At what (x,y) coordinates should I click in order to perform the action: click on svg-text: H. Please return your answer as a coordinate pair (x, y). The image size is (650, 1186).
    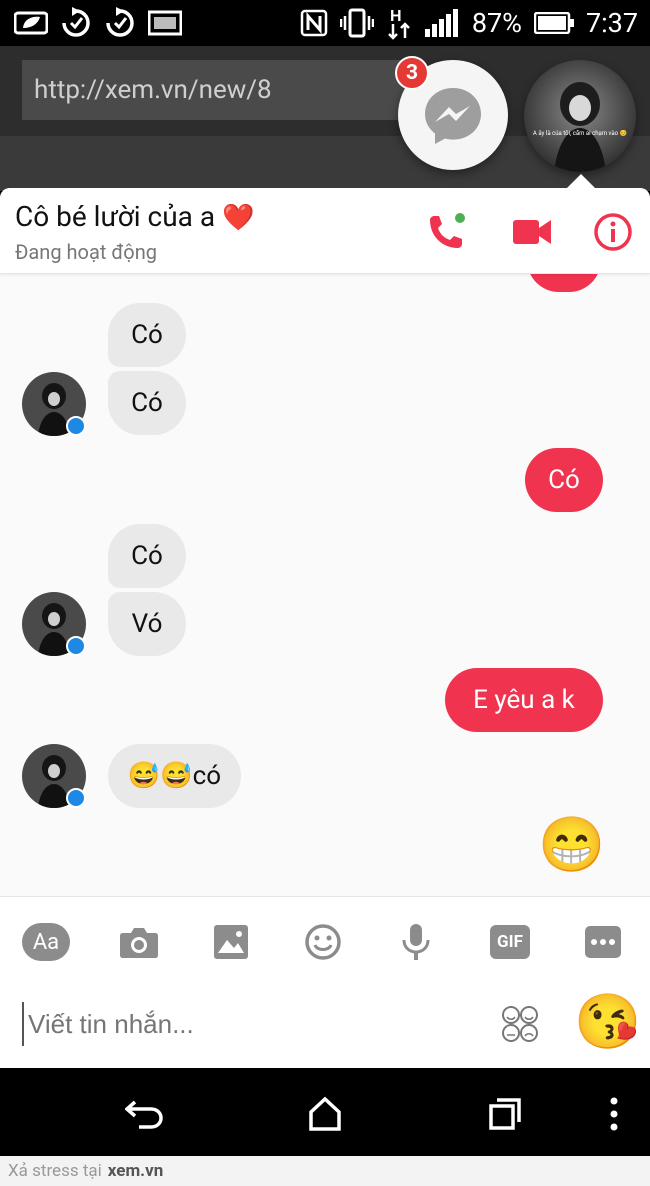
    Looking at the image, I should click on (396, 16).